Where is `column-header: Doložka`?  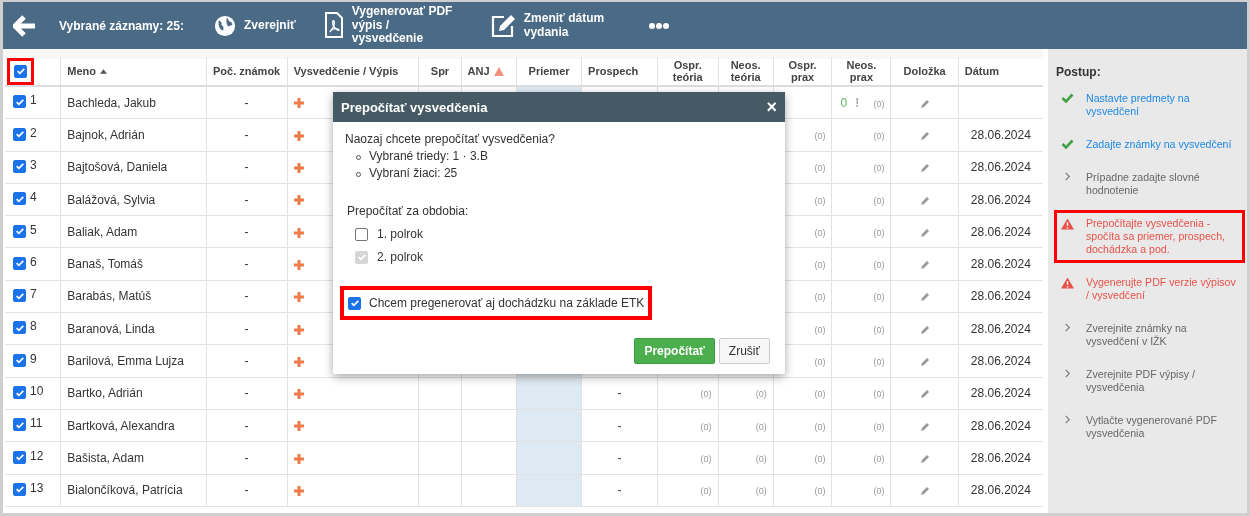 column-header: Doložka is located at coordinates (924, 71).